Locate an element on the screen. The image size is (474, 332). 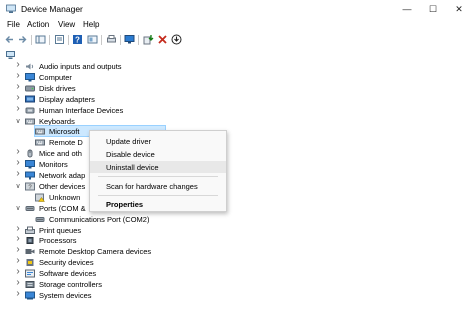
menu-bar: File Action View Help is located at coordinates (237, 25).